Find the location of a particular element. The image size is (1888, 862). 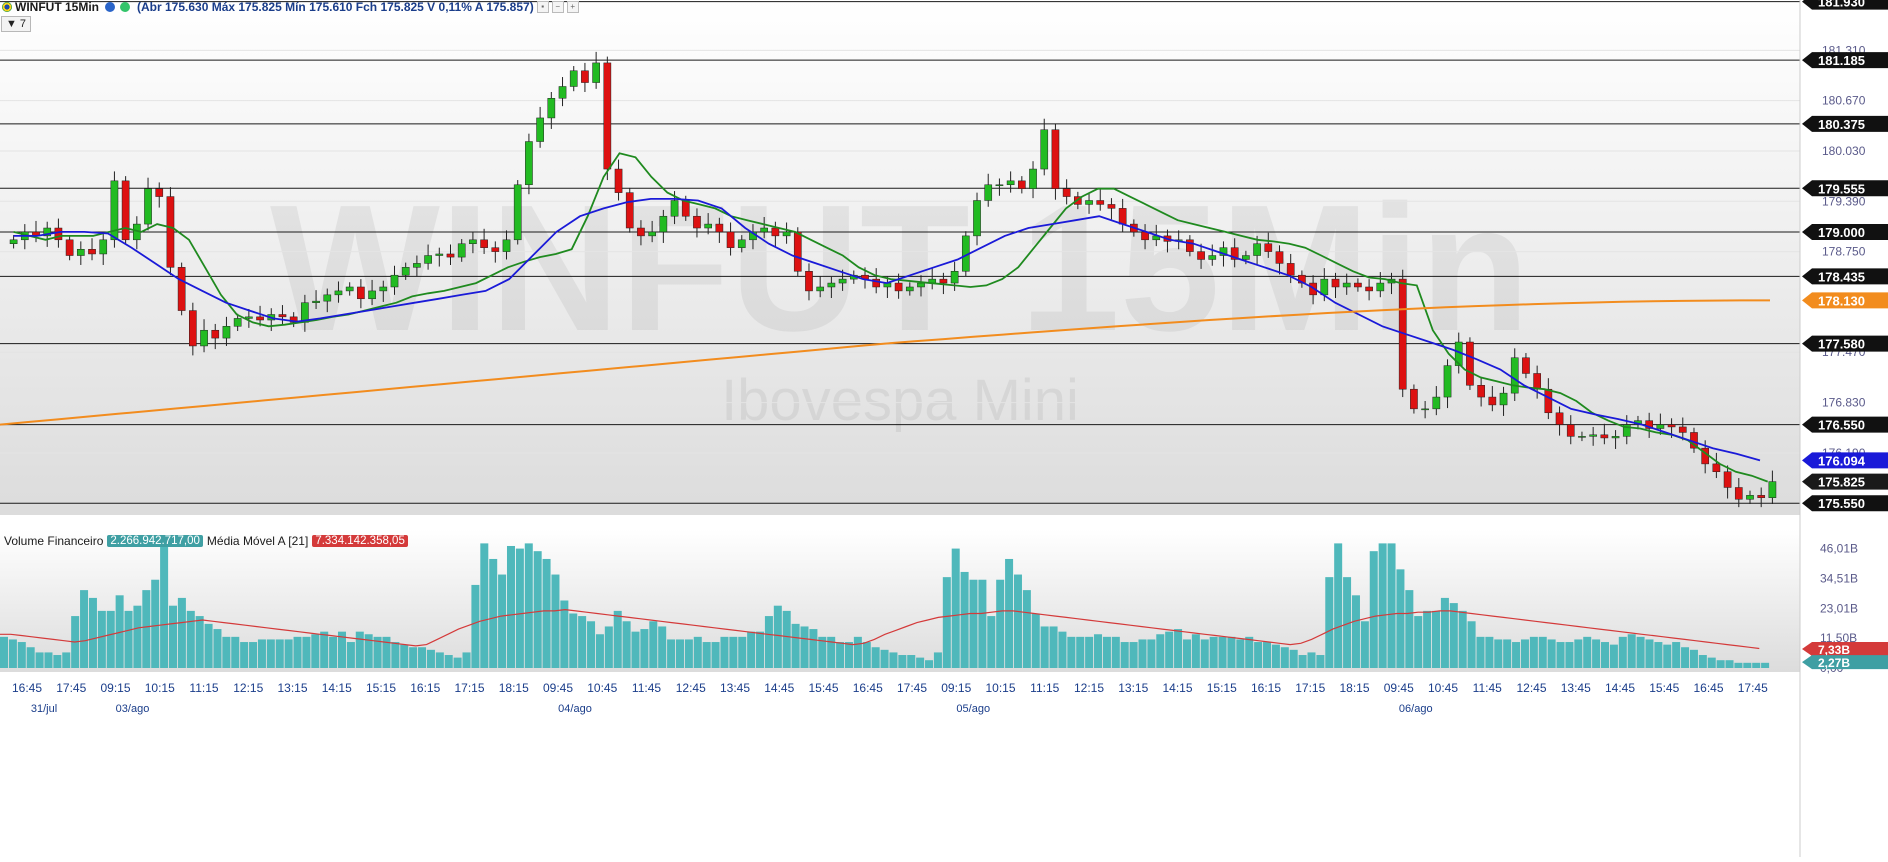

time-tick-label: 12:15 is located at coordinates (248, 688).